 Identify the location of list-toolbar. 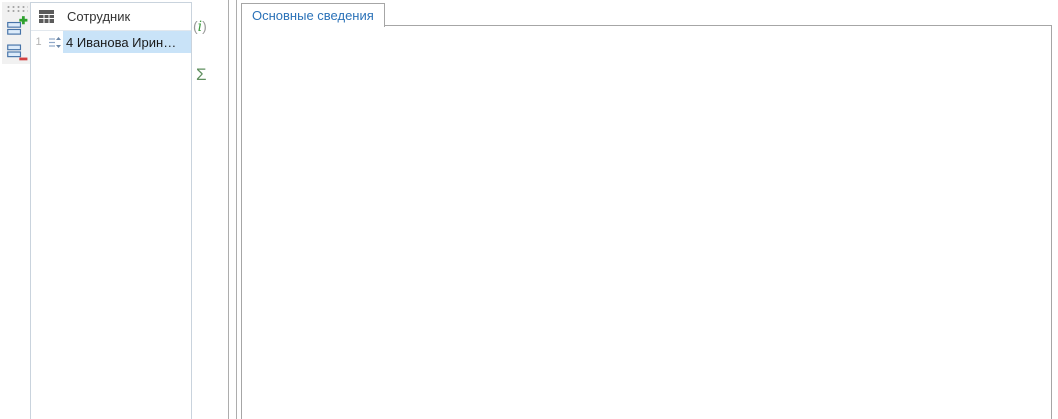
(16, 33).